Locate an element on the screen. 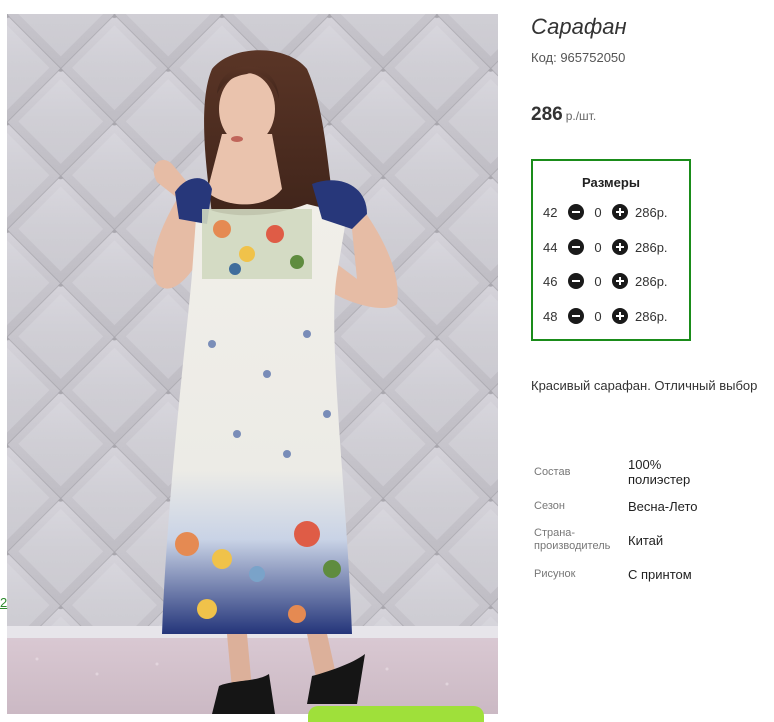  price-unit: р./шт. is located at coordinates (581, 116).